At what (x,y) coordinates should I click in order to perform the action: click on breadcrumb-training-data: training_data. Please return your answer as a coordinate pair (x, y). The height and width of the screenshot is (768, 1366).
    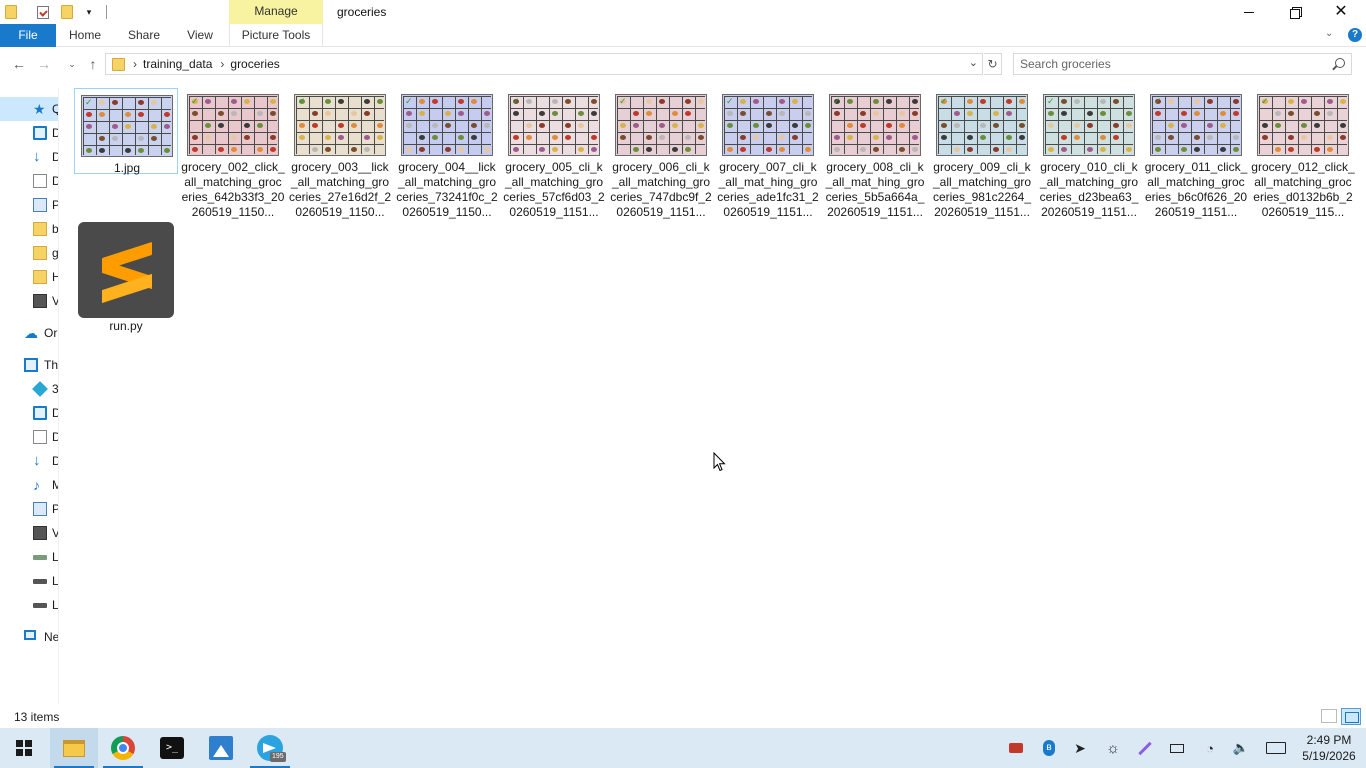
    Looking at the image, I should click on (177, 64).